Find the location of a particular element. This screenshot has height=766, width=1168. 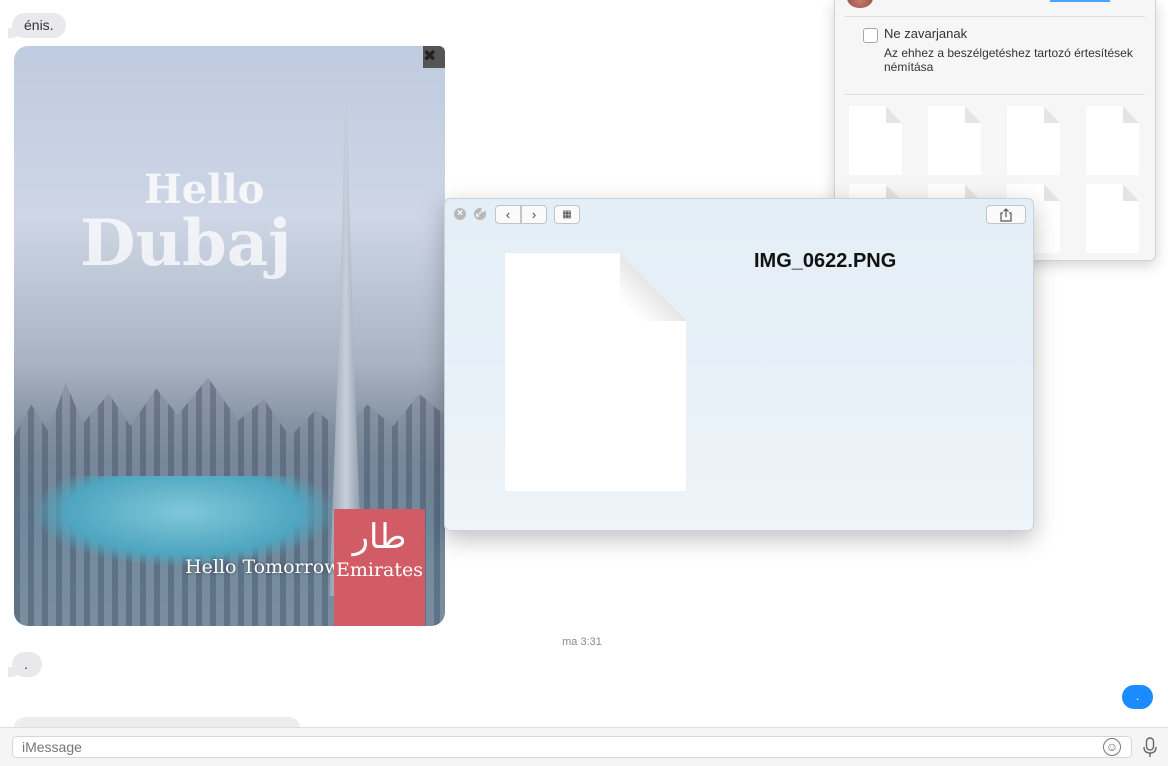

details-top-button is located at coordinates (1080, 1).